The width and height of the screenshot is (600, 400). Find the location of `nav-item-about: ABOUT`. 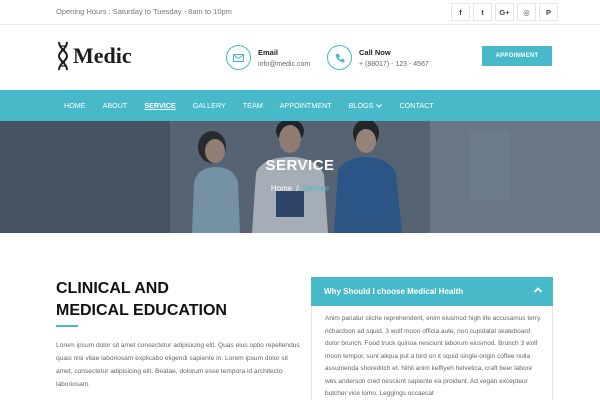

nav-item-about: ABOUT is located at coordinates (115, 105).